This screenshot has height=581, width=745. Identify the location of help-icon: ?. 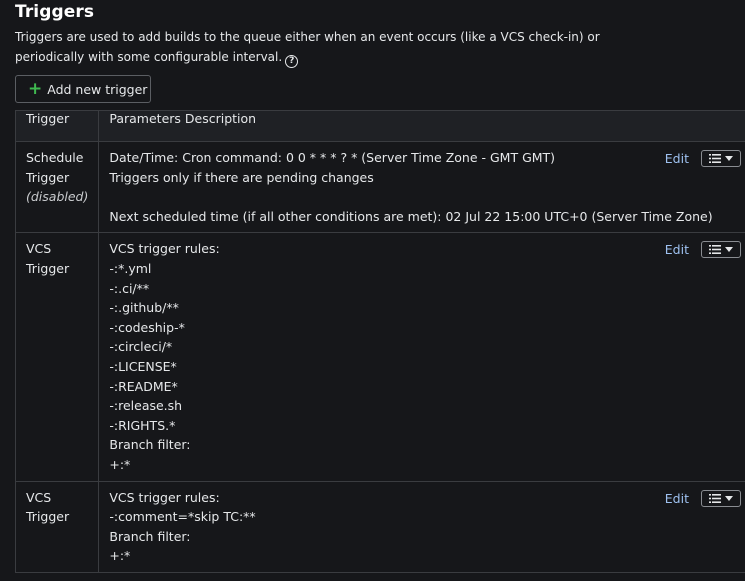
(292, 61).